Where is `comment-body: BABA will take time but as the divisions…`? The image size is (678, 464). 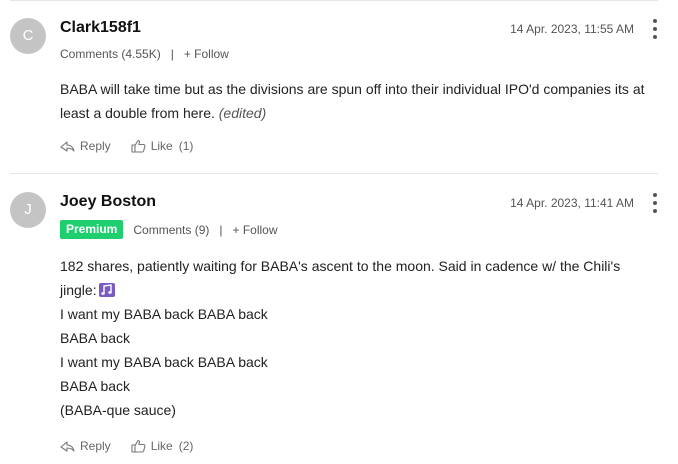 comment-body: BABA will take time but as the divisions… is located at coordinates (360, 101).